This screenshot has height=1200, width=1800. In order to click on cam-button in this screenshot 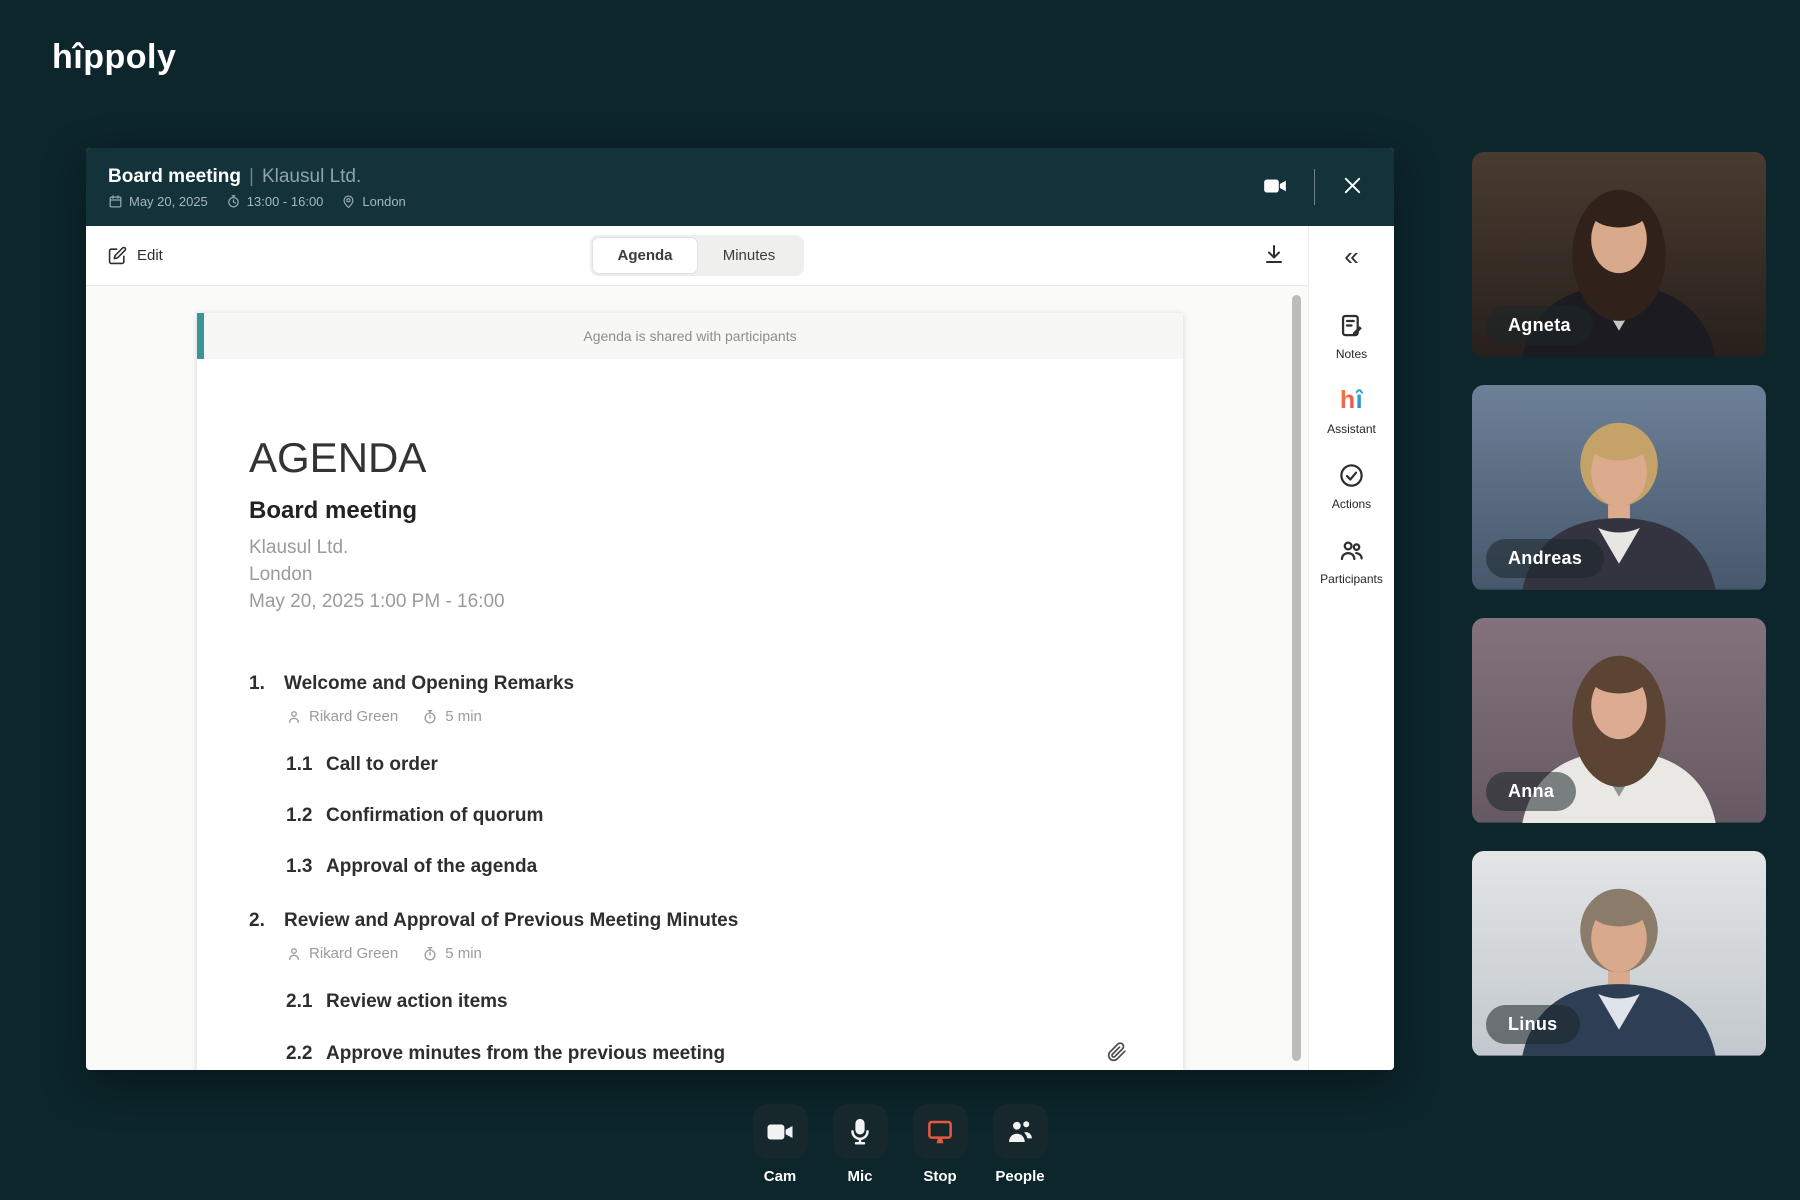, I will do `click(780, 1131)`.